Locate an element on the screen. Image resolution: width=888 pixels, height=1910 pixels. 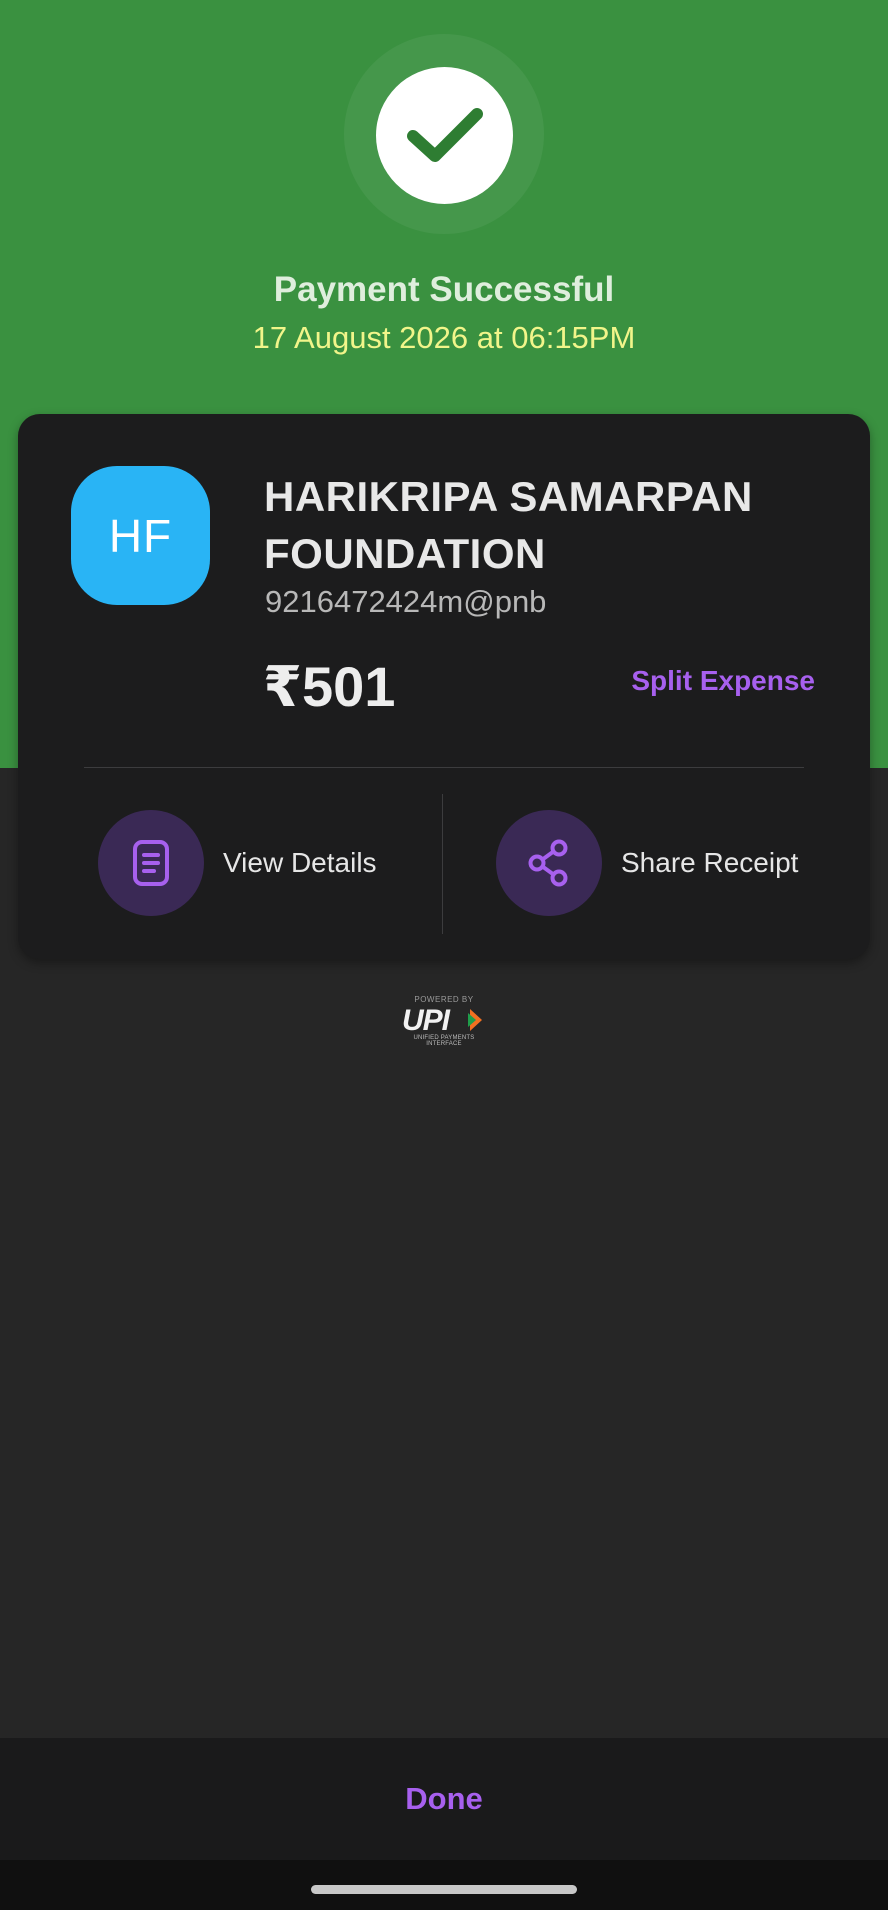
share-icon is located at coordinates (549, 863).